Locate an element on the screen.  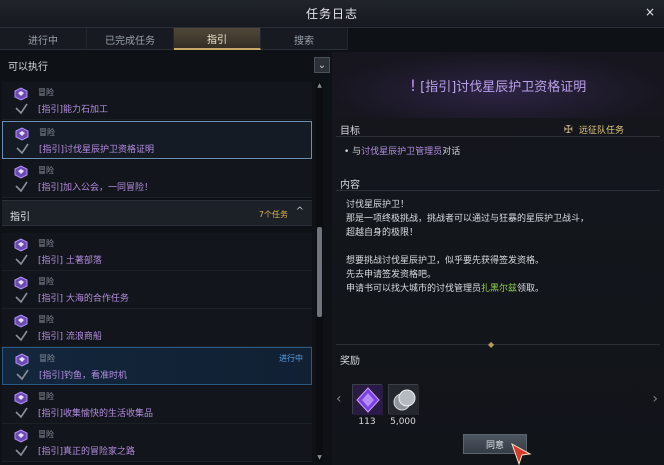
description-prefix: 申请书可以找大城市的讨伐管理员 is located at coordinates (414, 289).